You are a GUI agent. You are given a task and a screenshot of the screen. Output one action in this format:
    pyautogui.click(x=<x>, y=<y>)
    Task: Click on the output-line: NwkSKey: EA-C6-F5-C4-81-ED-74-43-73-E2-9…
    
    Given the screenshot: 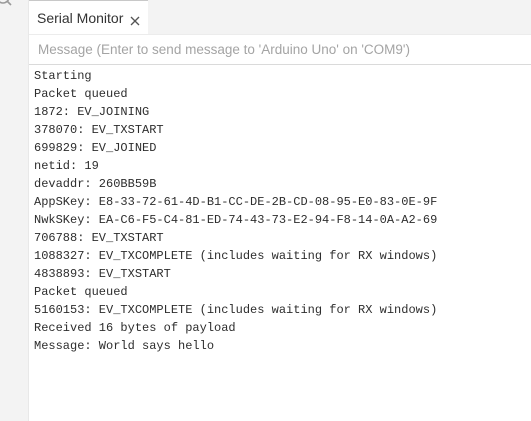 What is the action you would take?
    pyautogui.click(x=236, y=220)
    